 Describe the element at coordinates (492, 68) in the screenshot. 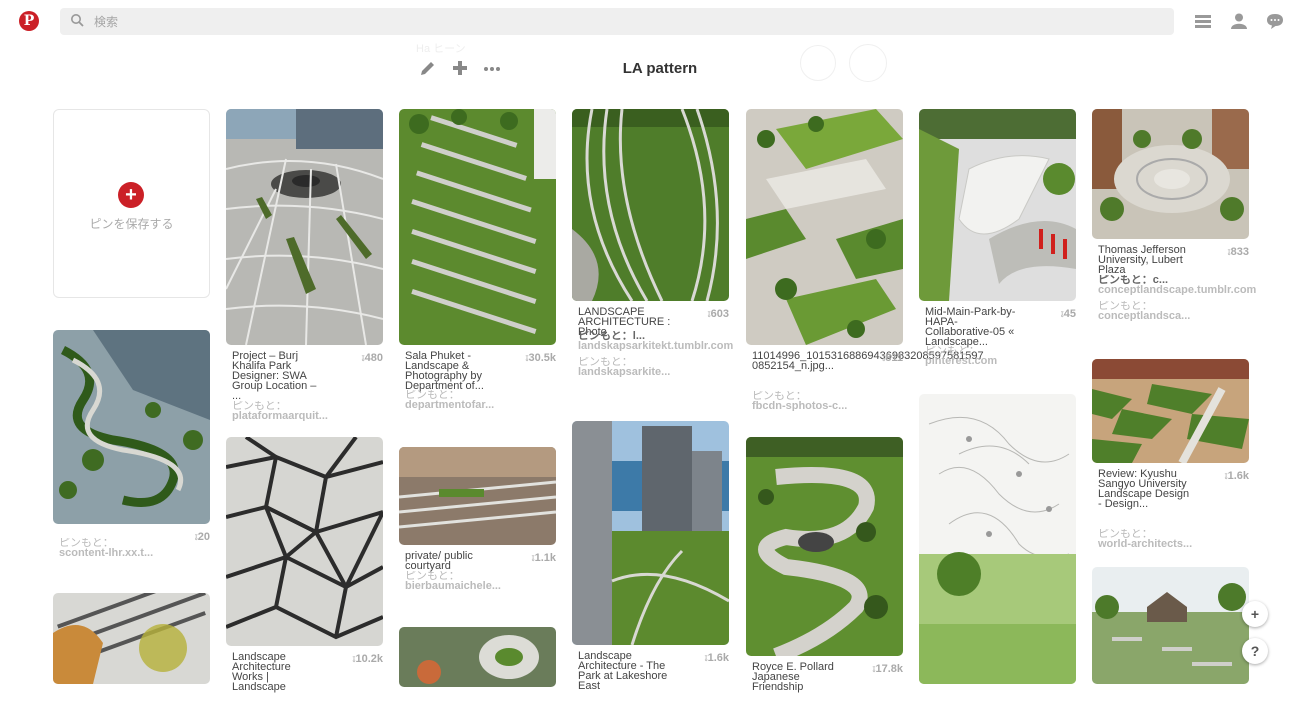

I see `more-icon` at that location.